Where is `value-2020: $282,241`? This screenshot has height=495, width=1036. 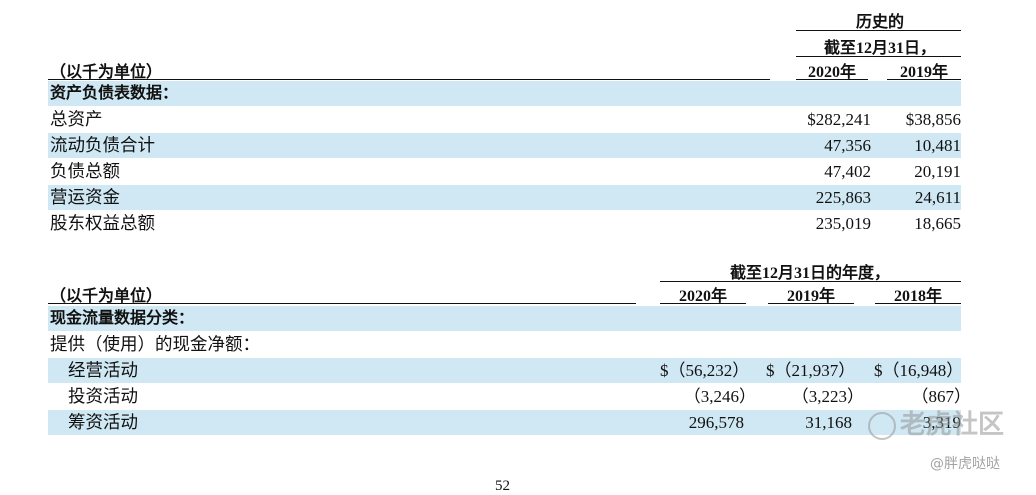
value-2020: $282,241 is located at coordinates (839, 119).